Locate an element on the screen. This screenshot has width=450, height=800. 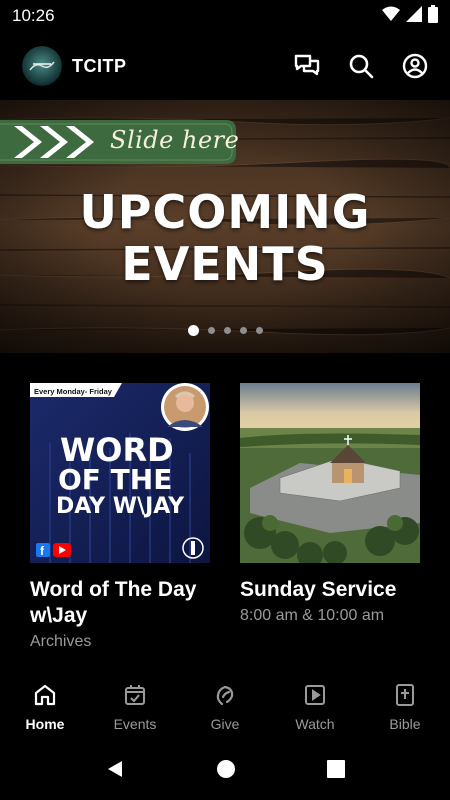
nav-give-label: Give is located at coordinates (225, 723).